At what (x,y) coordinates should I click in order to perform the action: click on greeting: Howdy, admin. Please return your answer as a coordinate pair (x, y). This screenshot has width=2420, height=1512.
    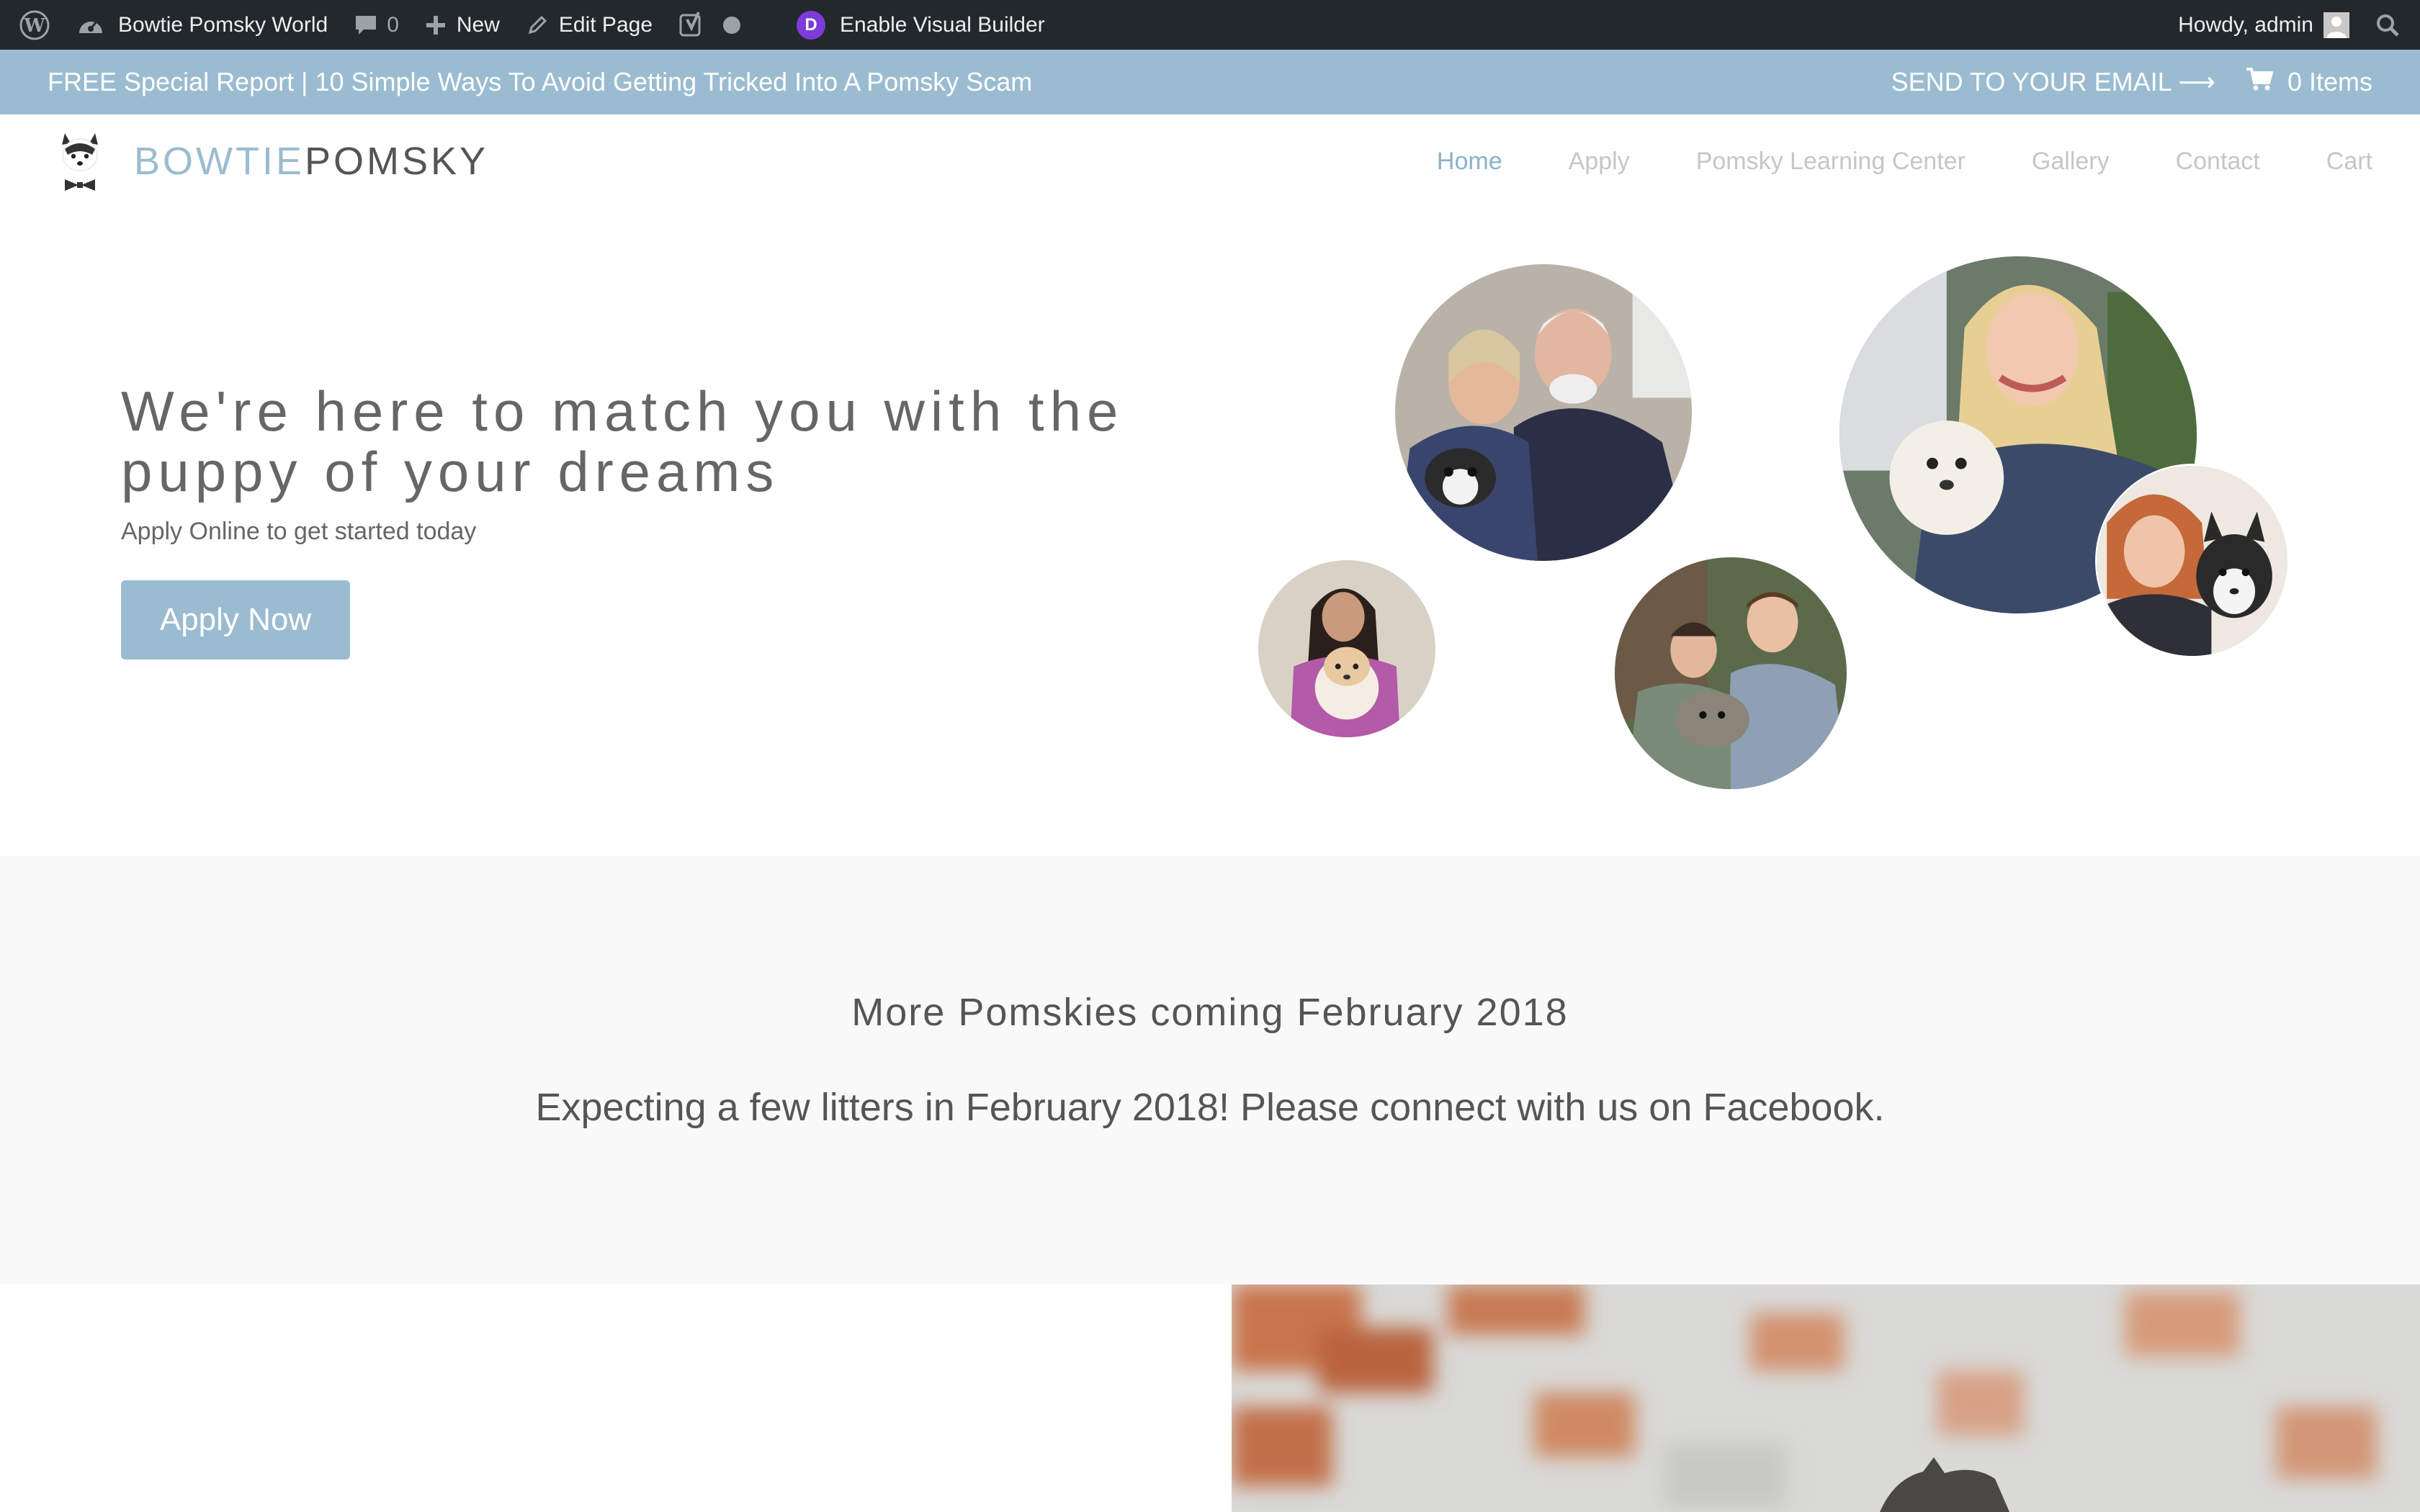
    Looking at the image, I should click on (2245, 24).